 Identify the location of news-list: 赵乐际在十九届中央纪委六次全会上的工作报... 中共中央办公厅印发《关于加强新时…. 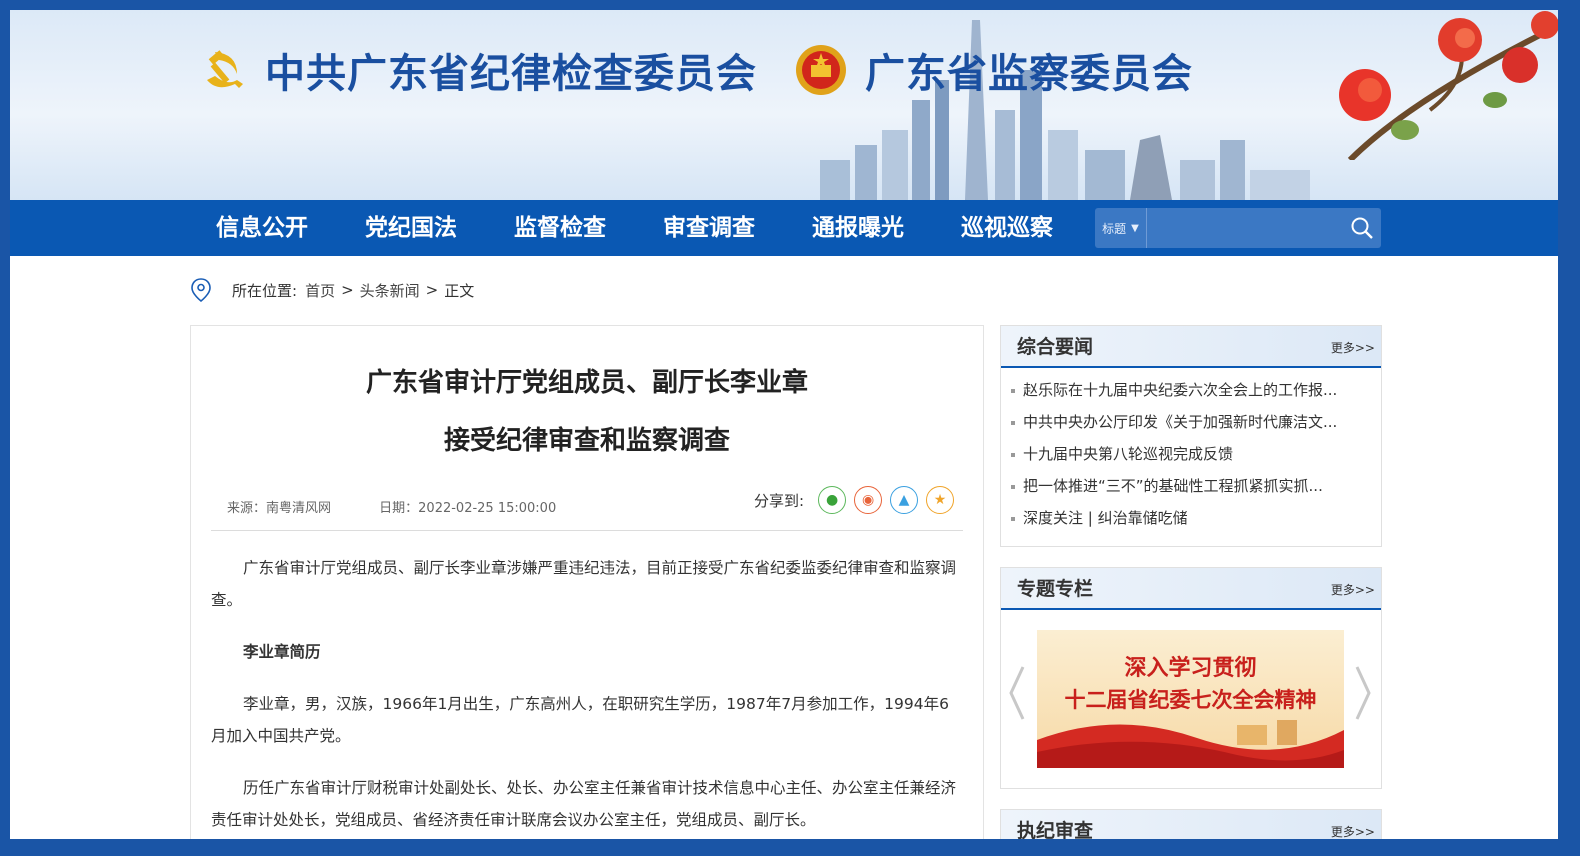
(1191, 451).